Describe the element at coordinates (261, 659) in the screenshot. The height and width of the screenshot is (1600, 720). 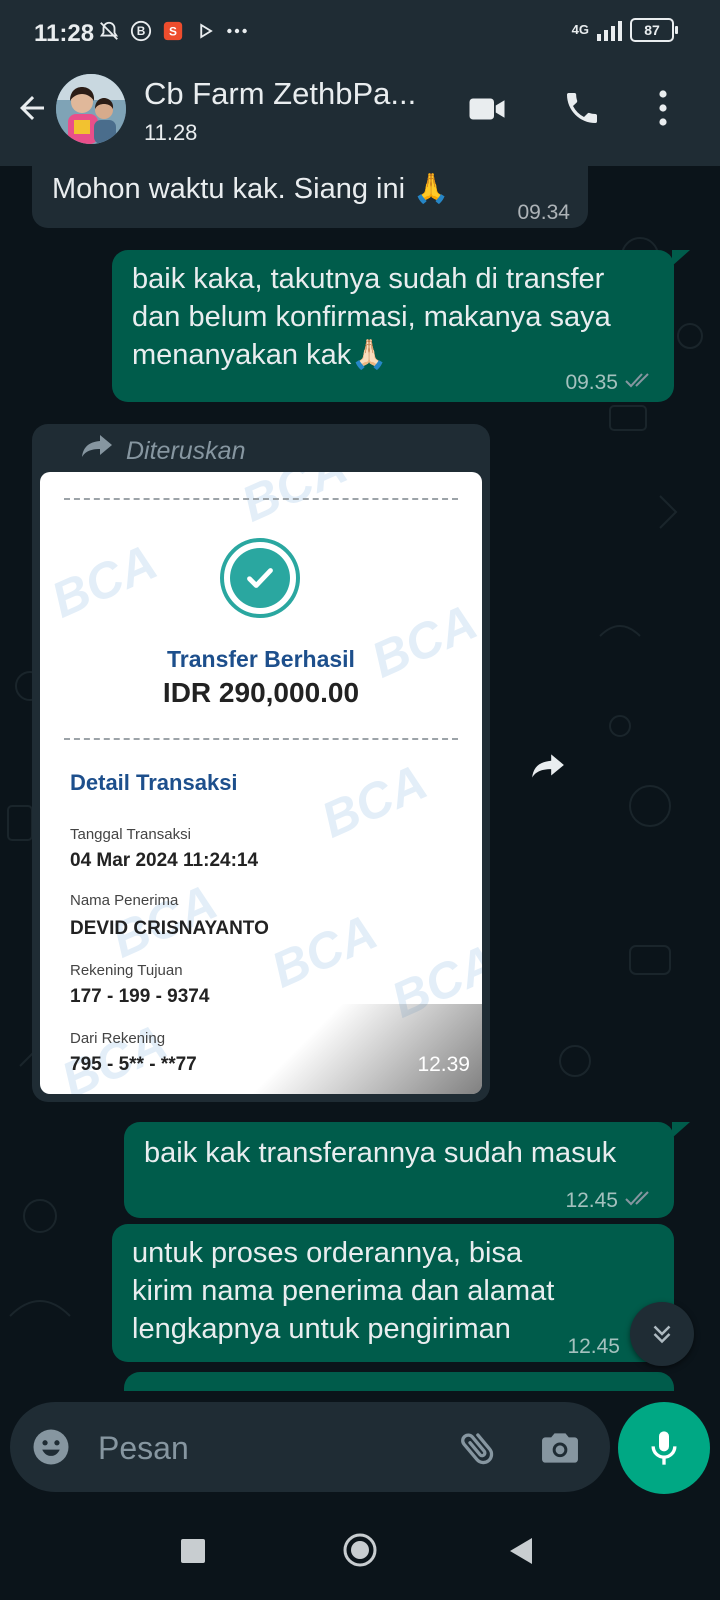
I see `receipt-title: Transfer Berhasil` at that location.